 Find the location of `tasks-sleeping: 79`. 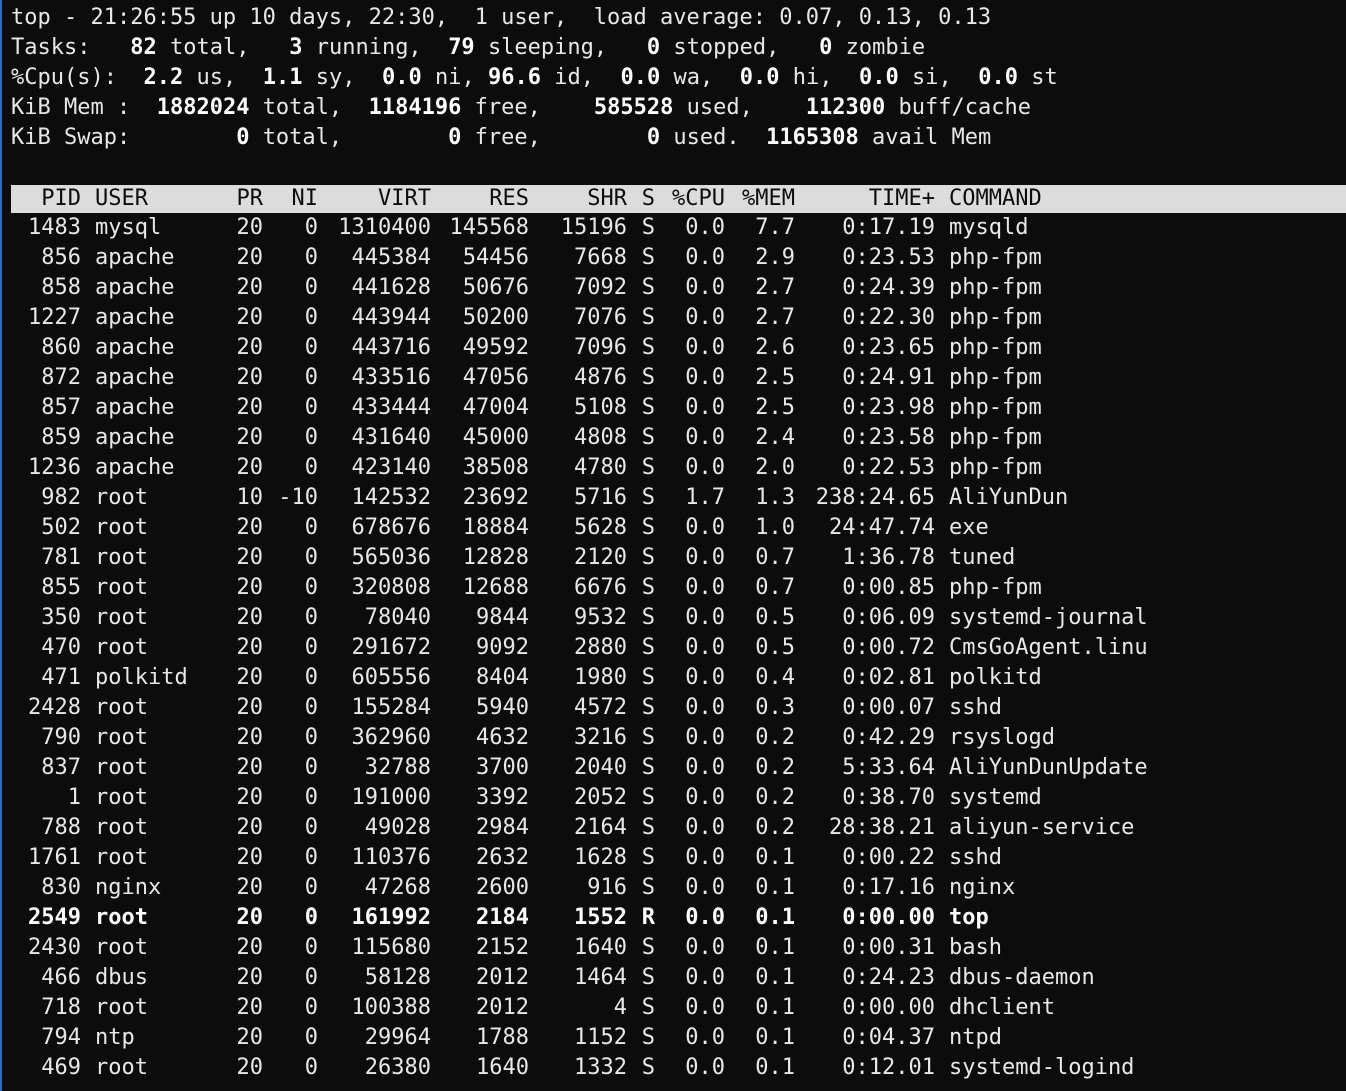

tasks-sleeping: 79 is located at coordinates (461, 47).